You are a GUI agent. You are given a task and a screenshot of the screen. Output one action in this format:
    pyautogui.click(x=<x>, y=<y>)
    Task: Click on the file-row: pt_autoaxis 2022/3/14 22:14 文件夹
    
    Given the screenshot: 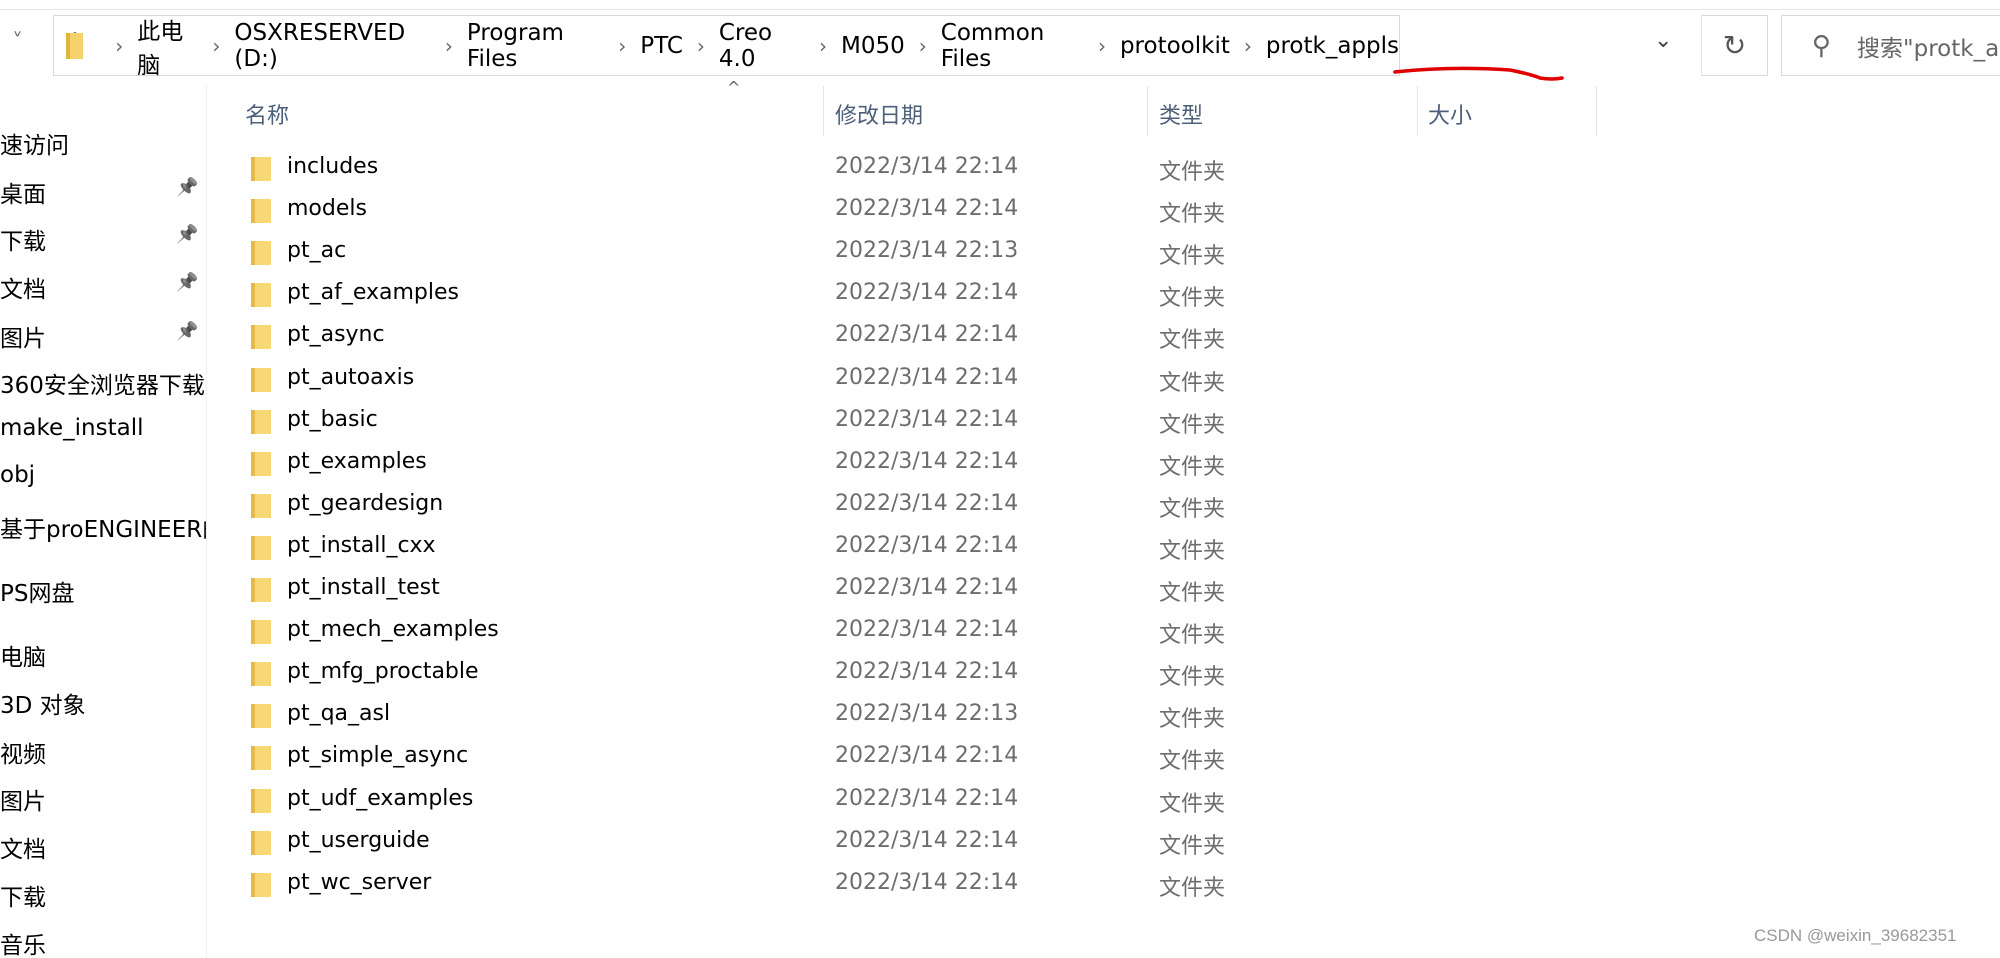 What is the action you would take?
    pyautogui.click(x=907, y=380)
    